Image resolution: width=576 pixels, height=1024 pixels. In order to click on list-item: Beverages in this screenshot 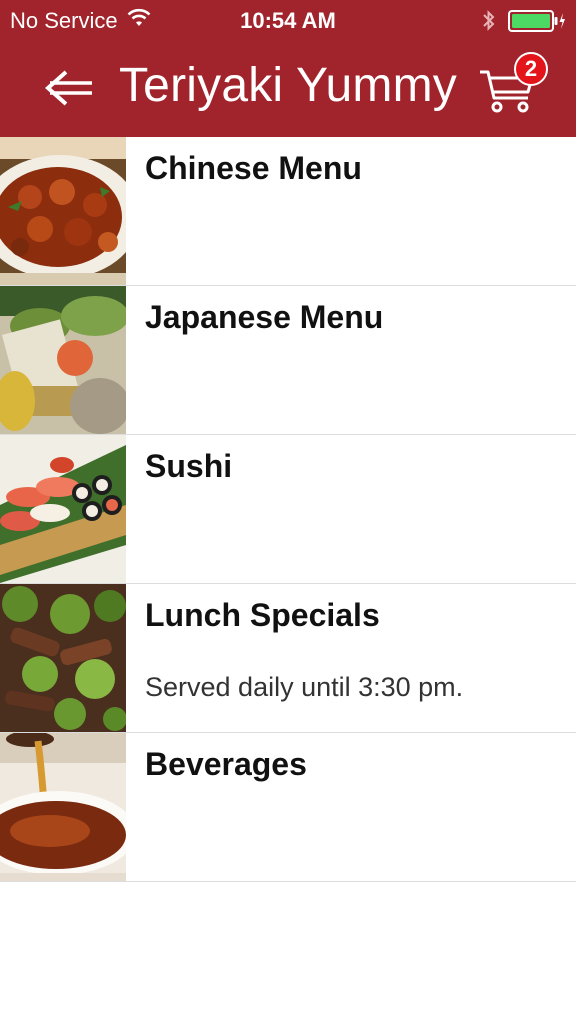, I will do `click(288, 807)`.